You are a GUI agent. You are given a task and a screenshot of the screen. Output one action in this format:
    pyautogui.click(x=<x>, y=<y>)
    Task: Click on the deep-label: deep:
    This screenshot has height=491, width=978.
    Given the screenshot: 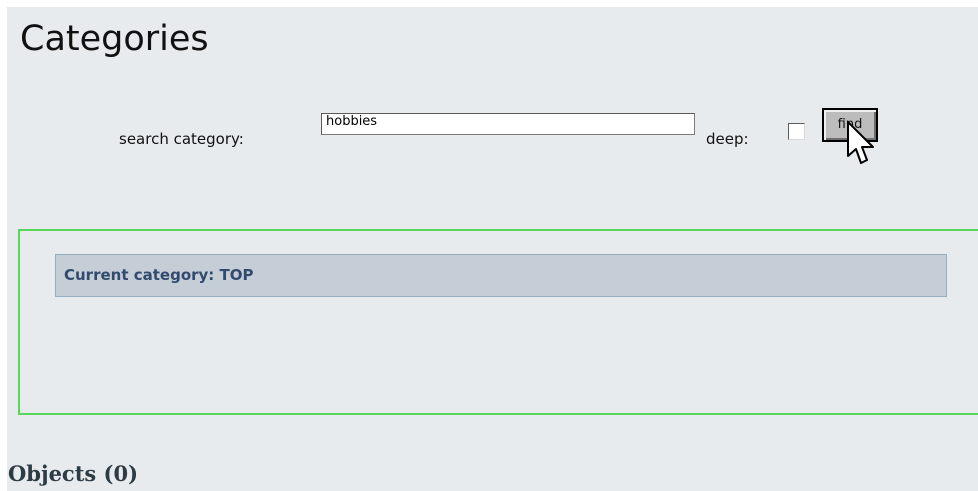 What is the action you would take?
    pyautogui.click(x=727, y=139)
    